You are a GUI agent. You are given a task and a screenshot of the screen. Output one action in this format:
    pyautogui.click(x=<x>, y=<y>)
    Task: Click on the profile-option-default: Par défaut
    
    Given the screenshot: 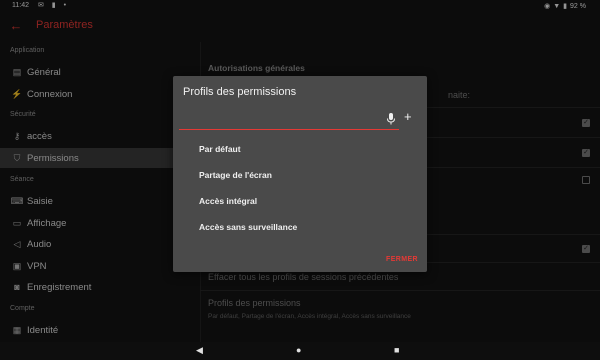 What is the action you would take?
    pyautogui.click(x=220, y=149)
    